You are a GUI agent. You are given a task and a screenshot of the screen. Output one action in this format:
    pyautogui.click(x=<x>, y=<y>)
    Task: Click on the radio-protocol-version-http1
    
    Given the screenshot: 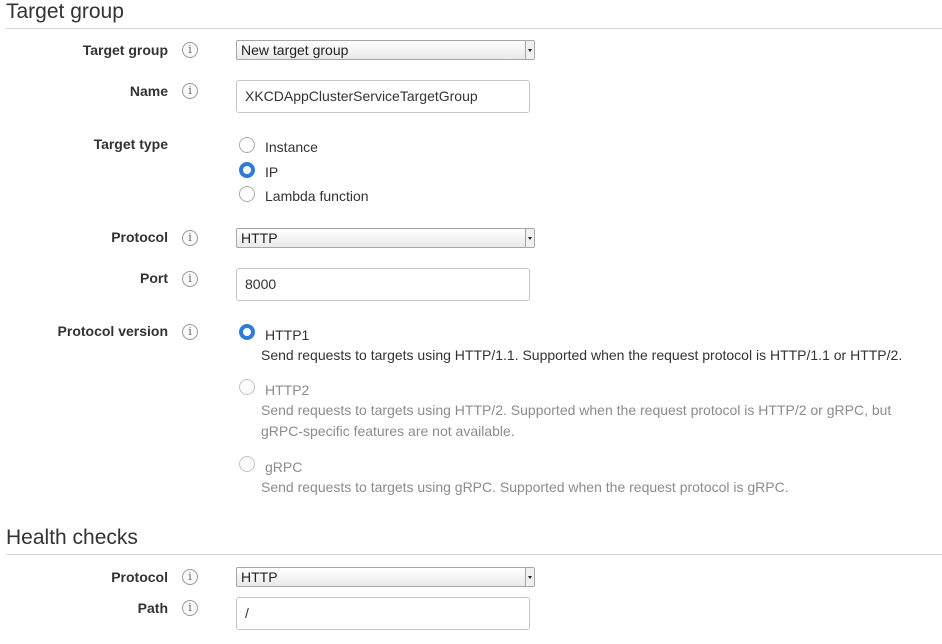 What is the action you would take?
    pyautogui.click(x=247, y=332)
    